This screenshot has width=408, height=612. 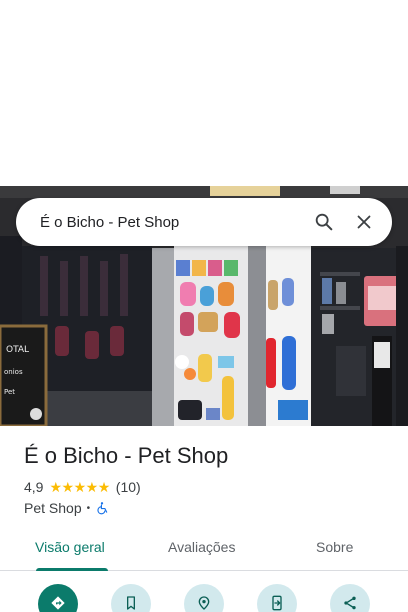 I want to click on tab-overview: Visão geral, so click(x=70, y=547).